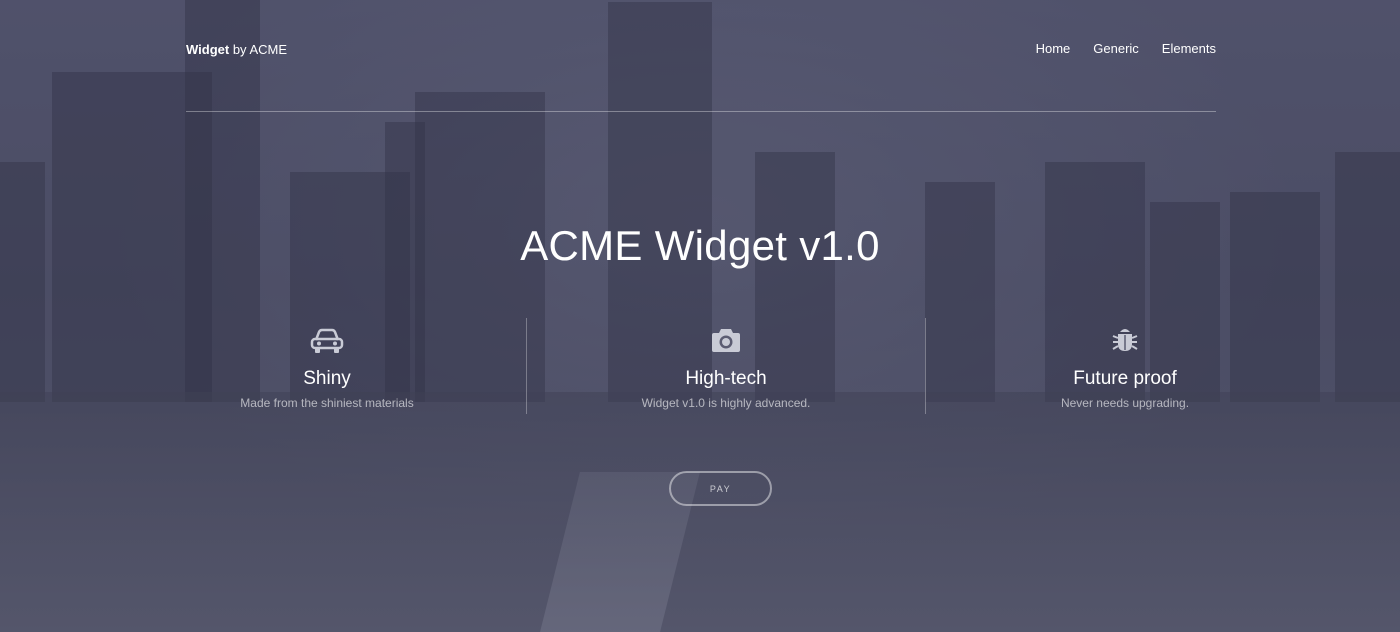  I want to click on feature-title: Future proof, so click(1125, 378).